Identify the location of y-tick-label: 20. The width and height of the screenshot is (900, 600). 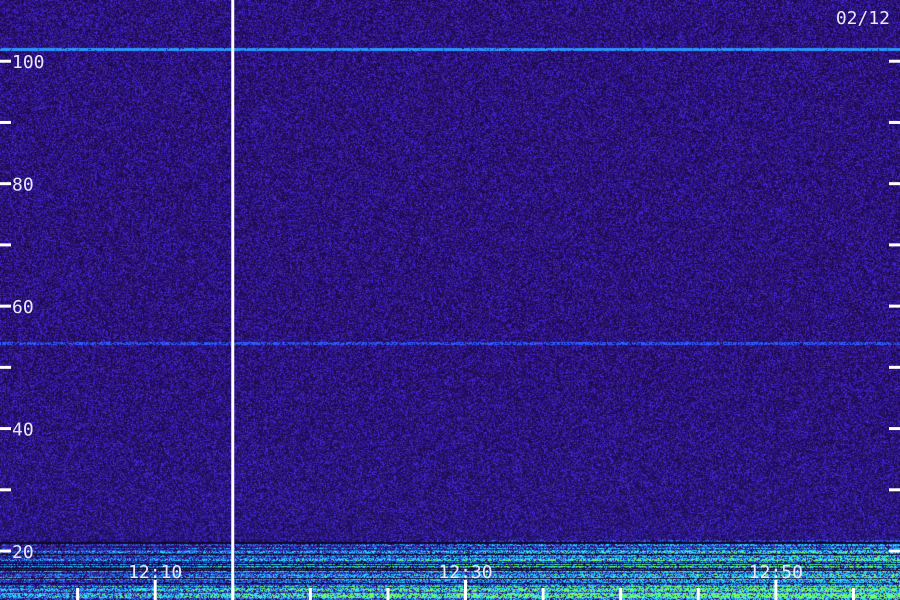
(23, 552).